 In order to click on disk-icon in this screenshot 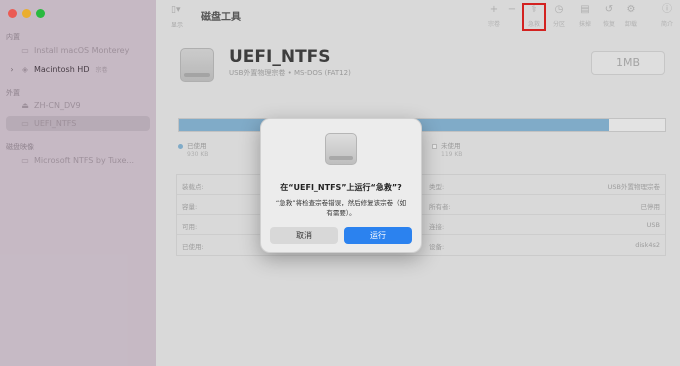, I will do `click(341, 149)`.